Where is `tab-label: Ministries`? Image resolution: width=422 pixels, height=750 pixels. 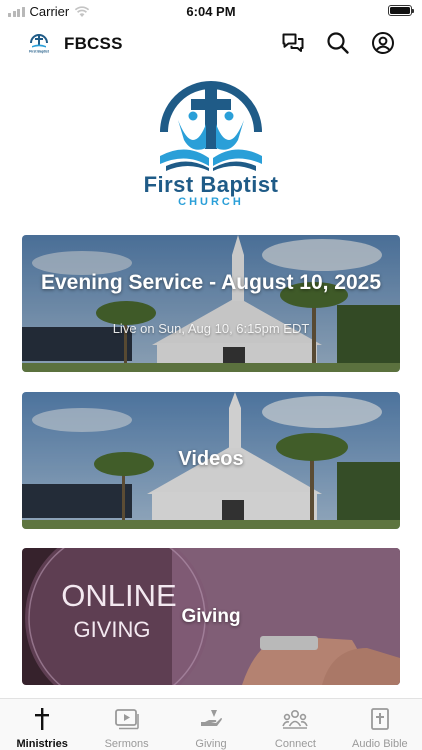 tab-label: Ministries is located at coordinates (42, 744).